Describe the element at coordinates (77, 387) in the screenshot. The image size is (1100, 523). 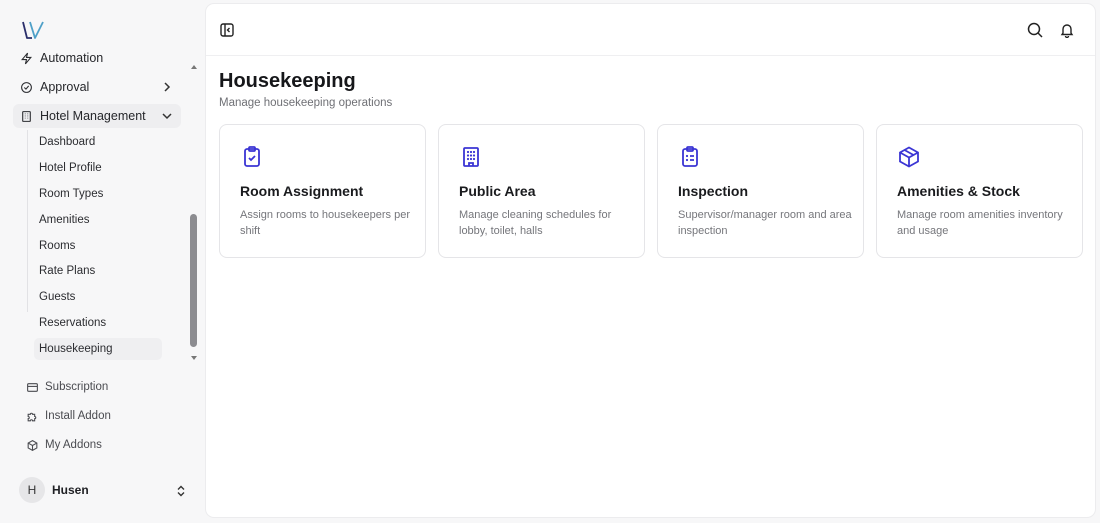
I see `sidebar-item-label: Subscription` at that location.